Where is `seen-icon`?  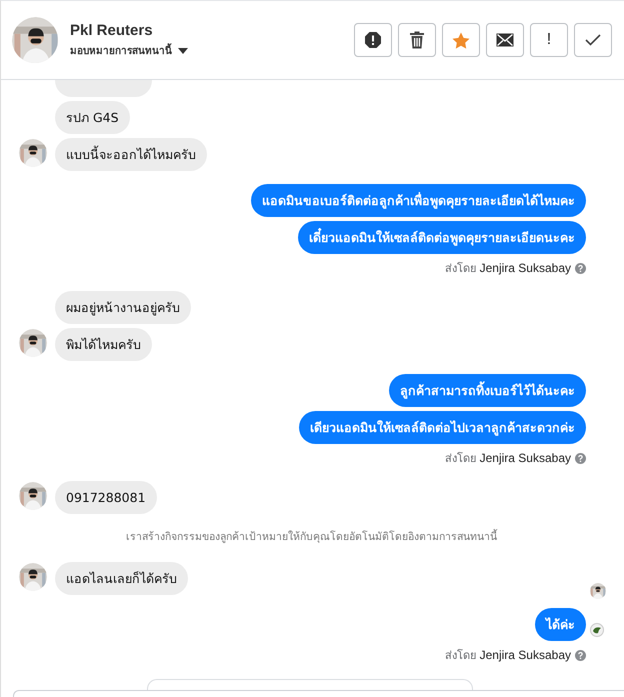 seen-icon is located at coordinates (597, 630).